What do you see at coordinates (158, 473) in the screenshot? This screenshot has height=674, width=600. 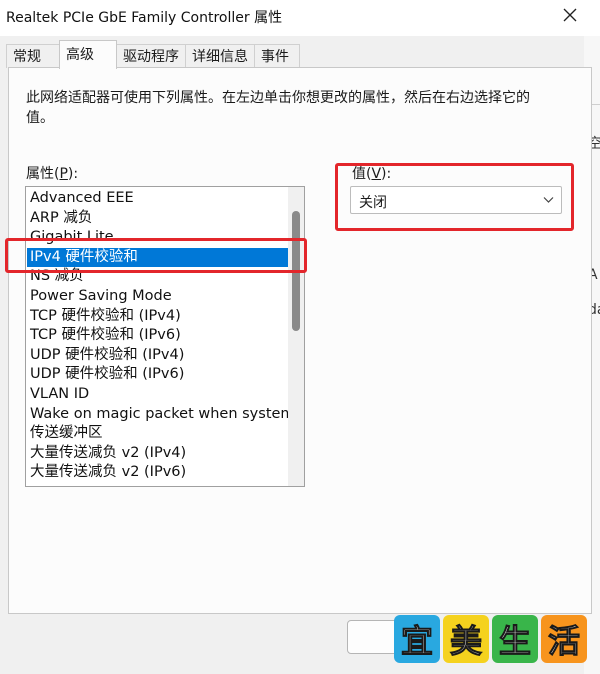 I see `list-item: 大量传送减负 v2 (IPv6)` at bounding box center [158, 473].